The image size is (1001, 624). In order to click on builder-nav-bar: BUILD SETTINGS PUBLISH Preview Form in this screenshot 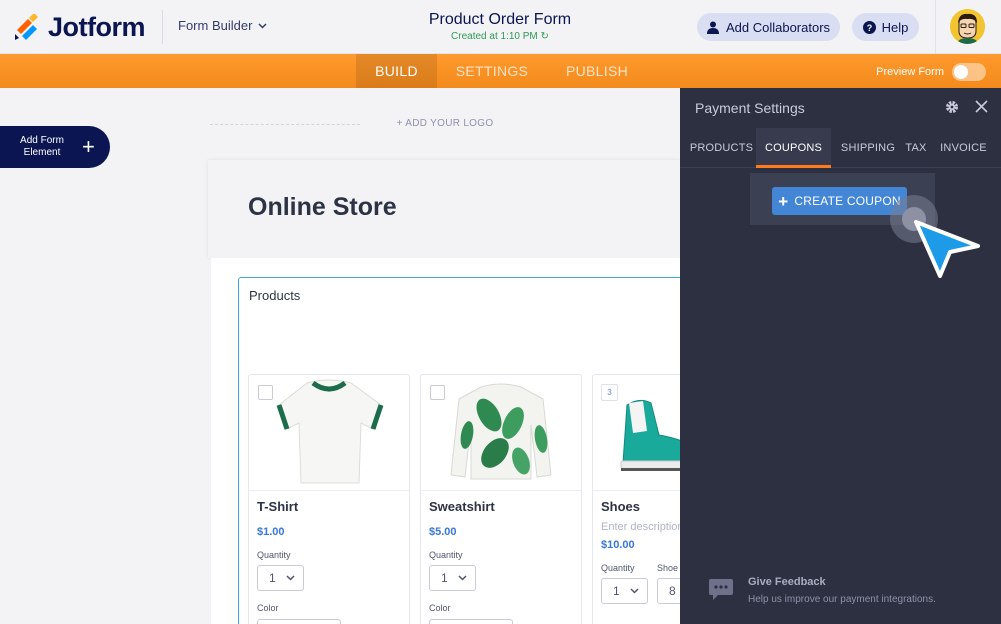, I will do `click(500, 71)`.